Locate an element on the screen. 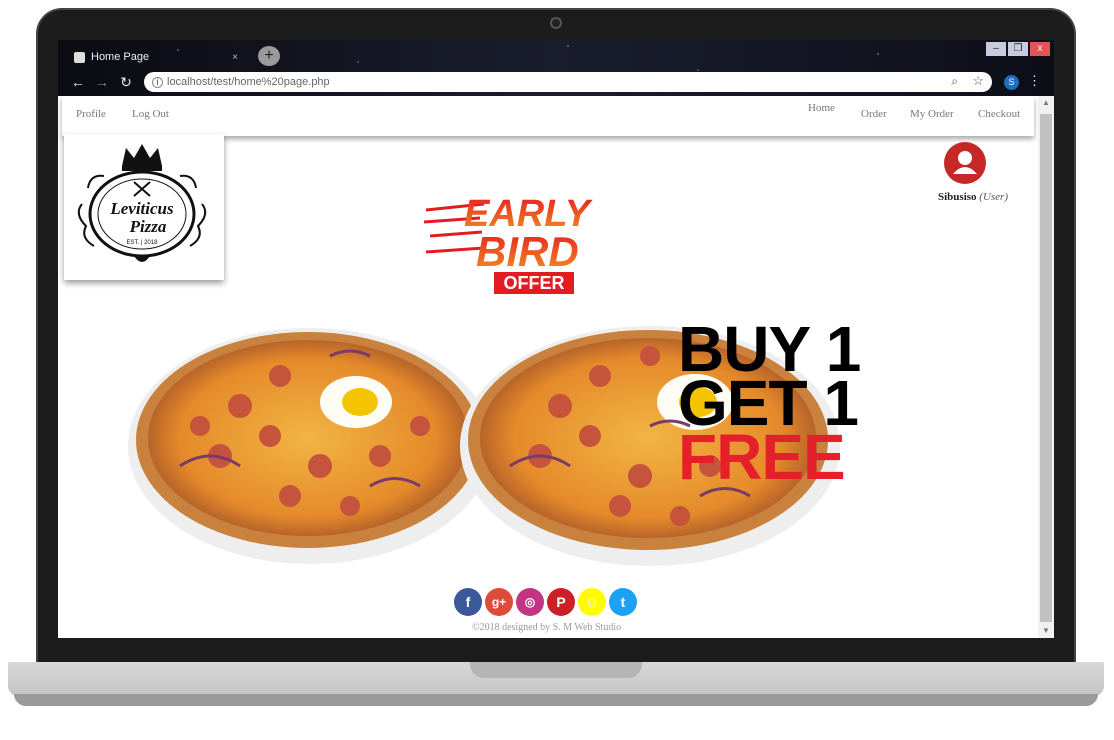  back-arrow-icon: ← is located at coordinates (78, 82).